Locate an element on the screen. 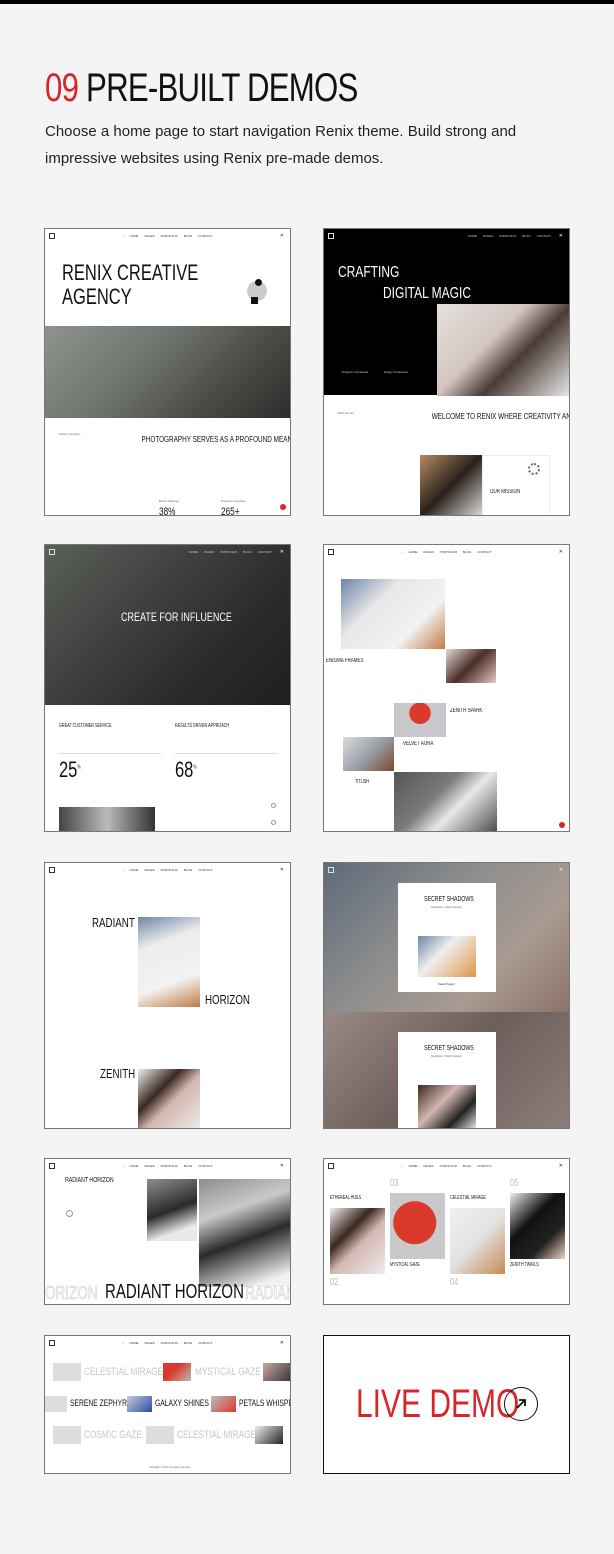 The image size is (614, 1554). stat-value: 38% is located at coordinates (167, 511).